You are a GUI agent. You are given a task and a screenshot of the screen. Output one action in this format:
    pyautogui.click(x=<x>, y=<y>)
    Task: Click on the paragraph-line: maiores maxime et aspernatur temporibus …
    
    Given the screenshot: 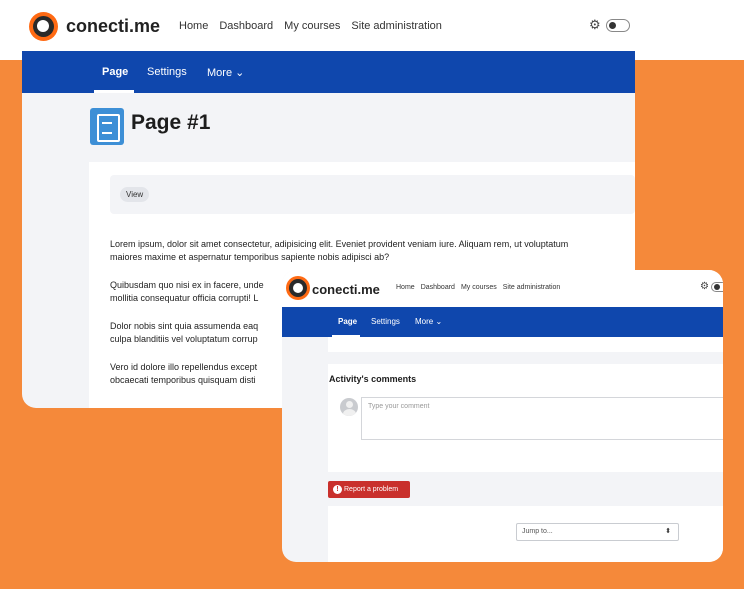 What is the action you would take?
    pyautogui.click(x=250, y=257)
    